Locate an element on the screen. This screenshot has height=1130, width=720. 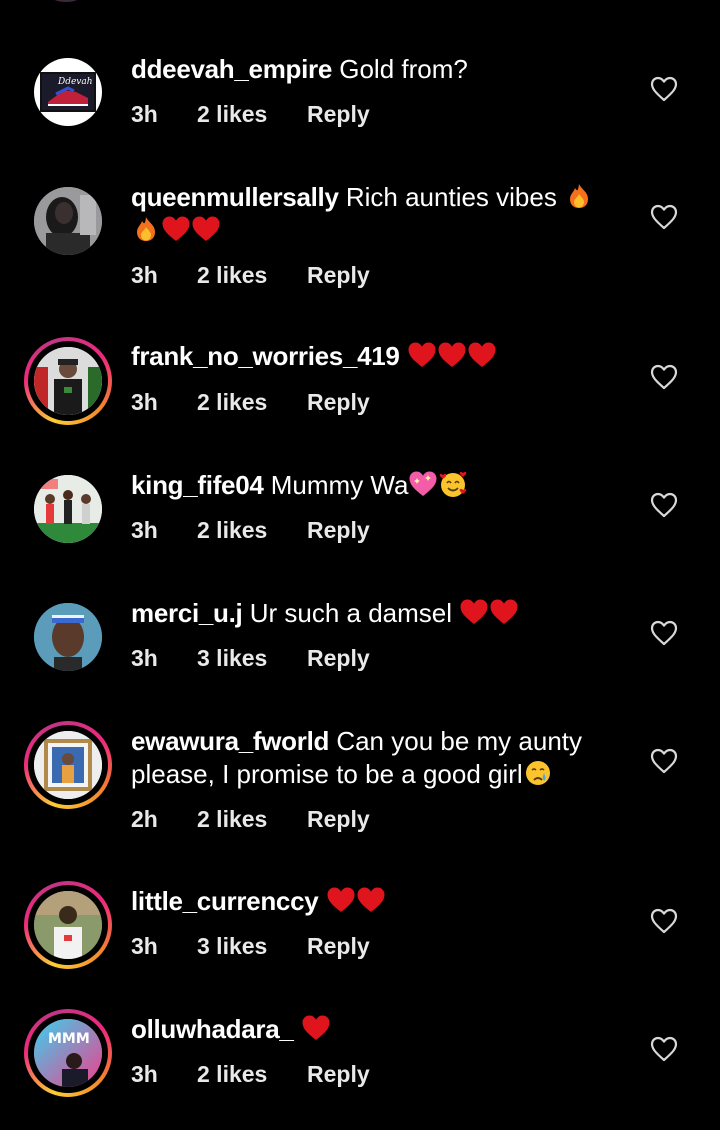
comment-text: Ur such a damsel is located at coordinates (385, 613).